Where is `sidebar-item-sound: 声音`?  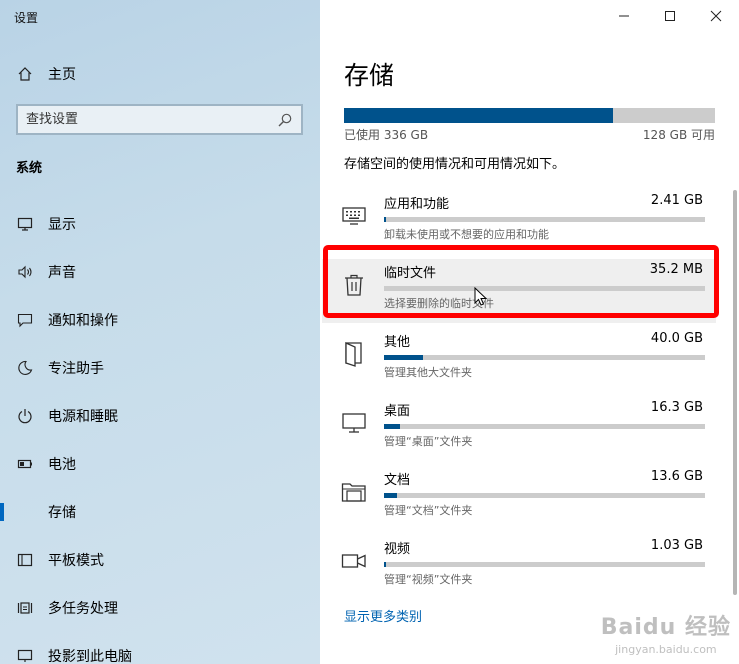 sidebar-item-sound: 声音 is located at coordinates (160, 272).